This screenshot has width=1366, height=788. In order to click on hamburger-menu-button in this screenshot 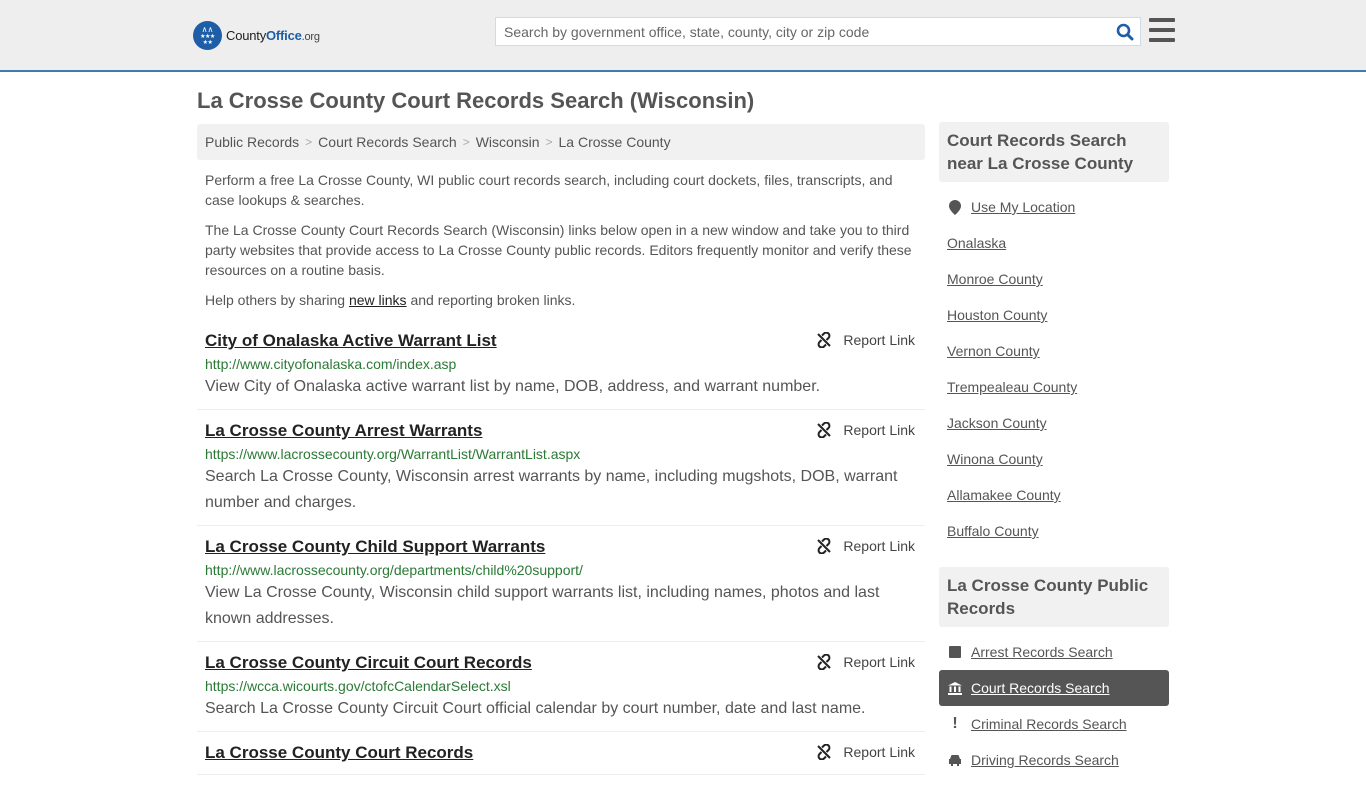, I will do `click(1162, 30)`.